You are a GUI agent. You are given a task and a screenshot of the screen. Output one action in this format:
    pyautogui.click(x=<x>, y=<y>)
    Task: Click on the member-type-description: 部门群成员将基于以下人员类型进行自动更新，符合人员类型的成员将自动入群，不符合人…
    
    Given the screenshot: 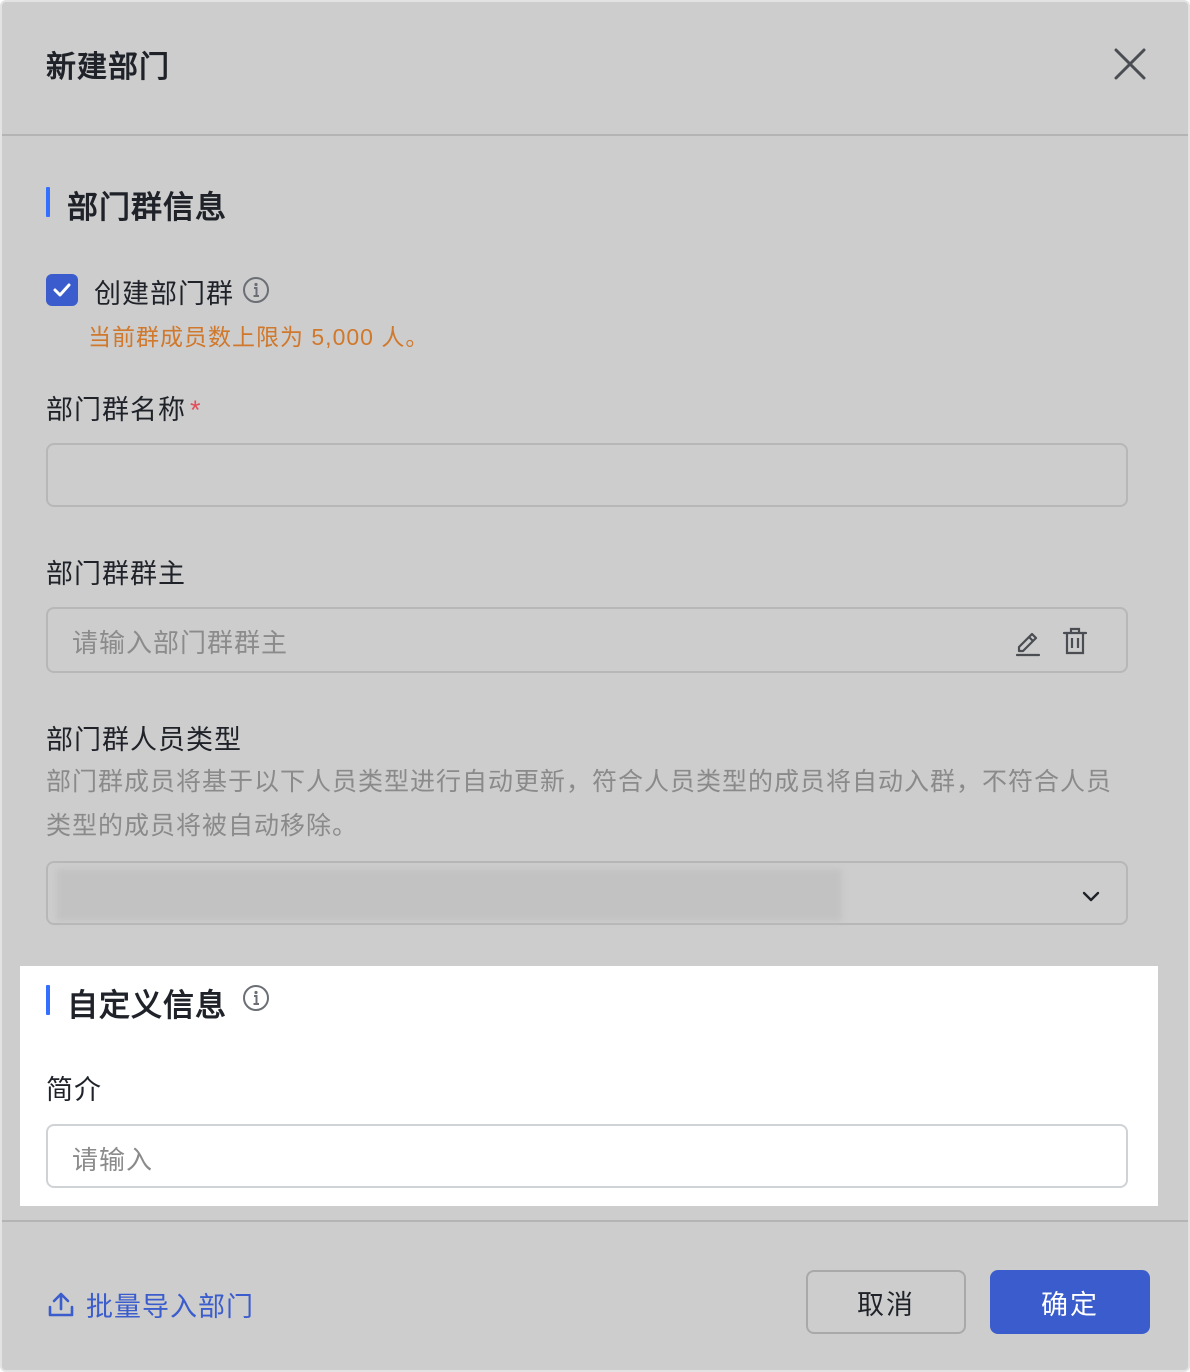 What is the action you would take?
    pyautogui.click(x=579, y=804)
    